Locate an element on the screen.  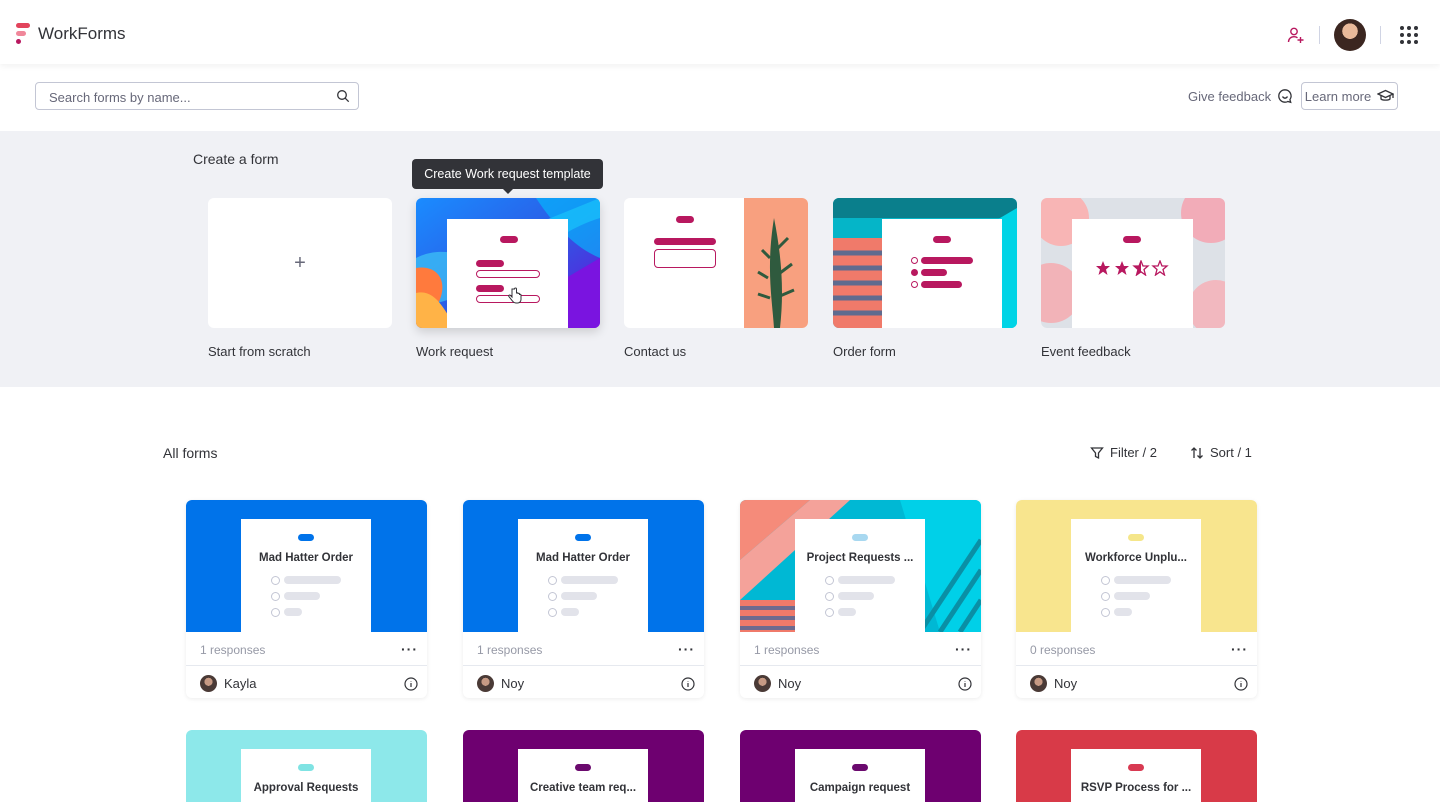
form-preview-paper: Approval Requests is located at coordinates (306, 775).